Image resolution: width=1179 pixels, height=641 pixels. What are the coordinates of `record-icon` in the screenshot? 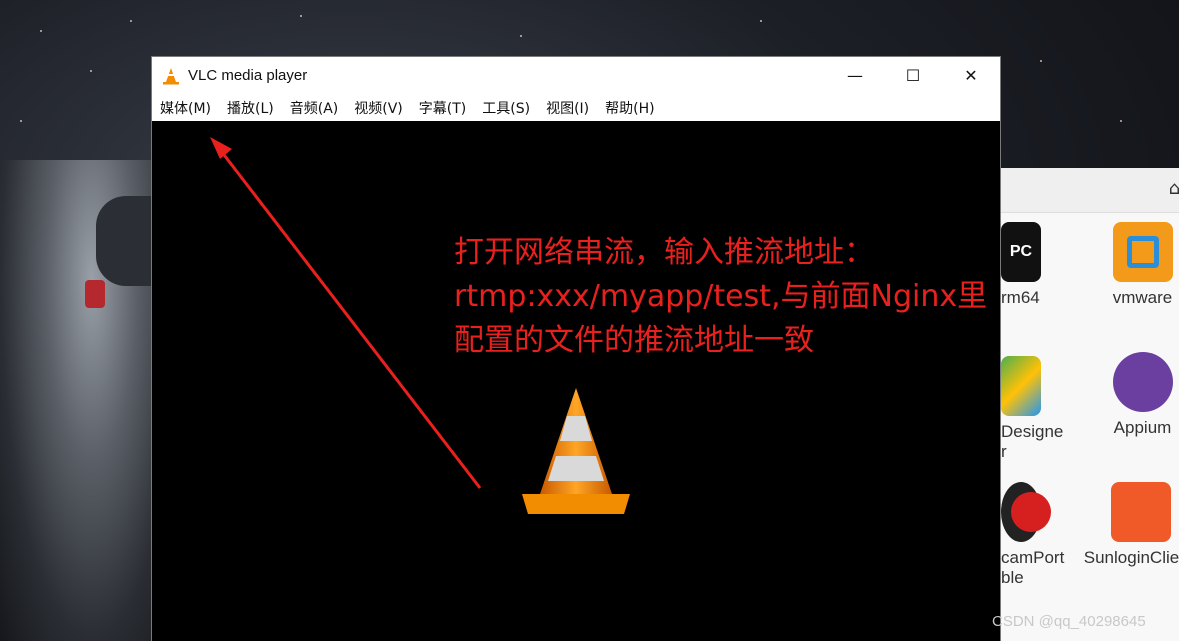 It's located at (1026, 512).